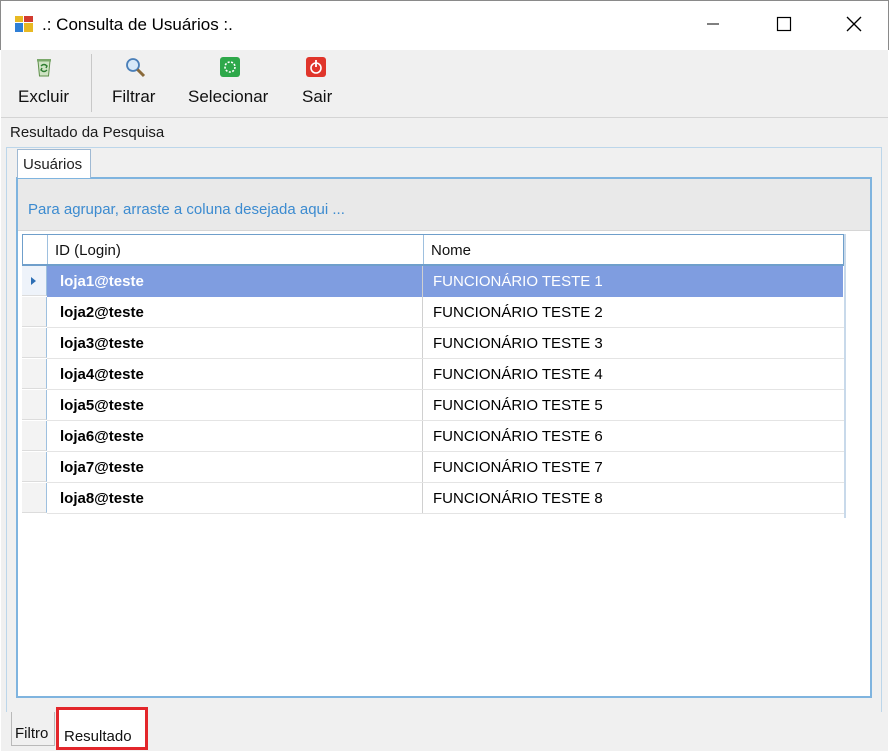  I want to click on row-divider, so click(445, 513).